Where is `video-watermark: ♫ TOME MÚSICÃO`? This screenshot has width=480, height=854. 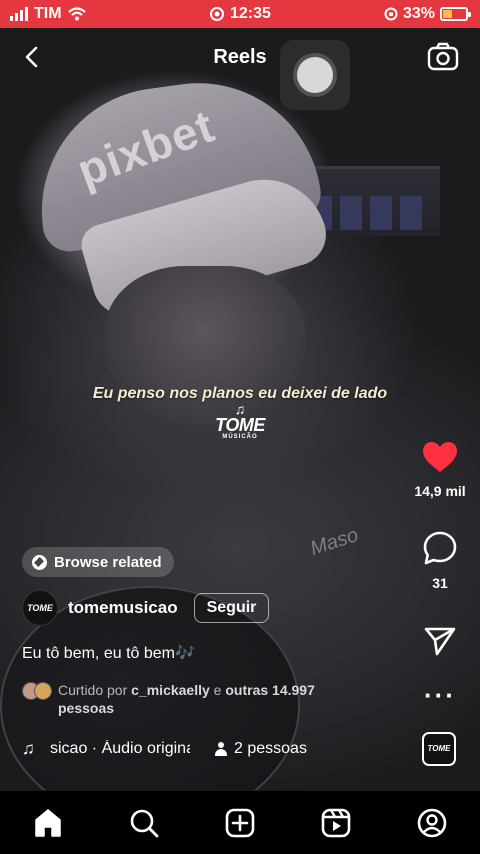 video-watermark: ♫ TOME MÚSICÃO is located at coordinates (240, 421).